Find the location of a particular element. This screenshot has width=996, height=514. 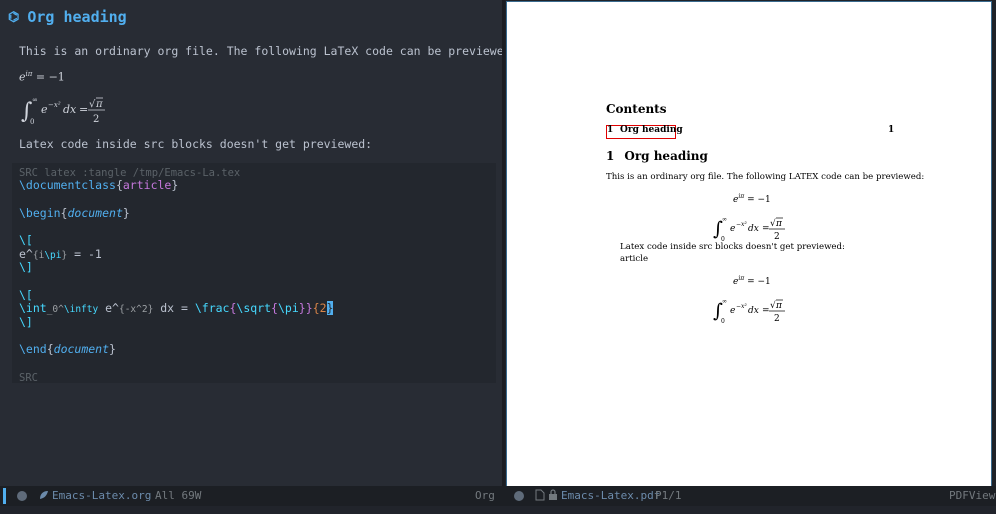

latex-preview-integral: ∫ ∞ 0 e −x² dx = √ π 2 is located at coordinates (74, 112).